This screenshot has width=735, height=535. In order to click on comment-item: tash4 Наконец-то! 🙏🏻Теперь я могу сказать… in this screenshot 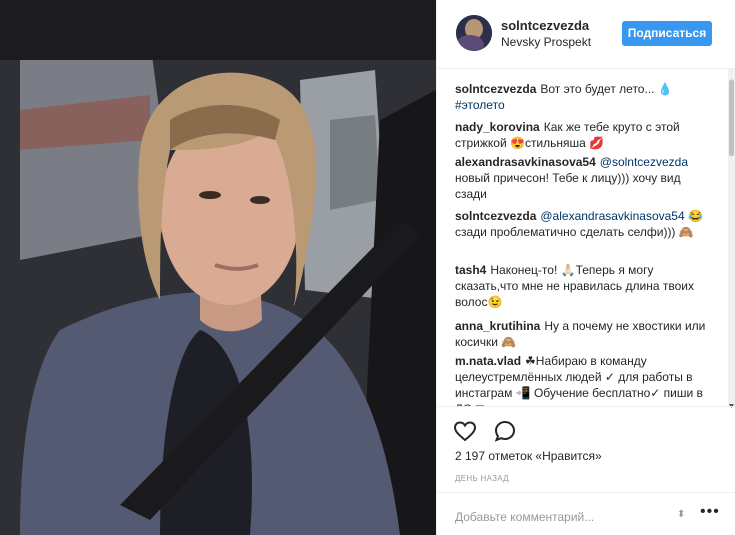, I will do `click(585, 286)`.